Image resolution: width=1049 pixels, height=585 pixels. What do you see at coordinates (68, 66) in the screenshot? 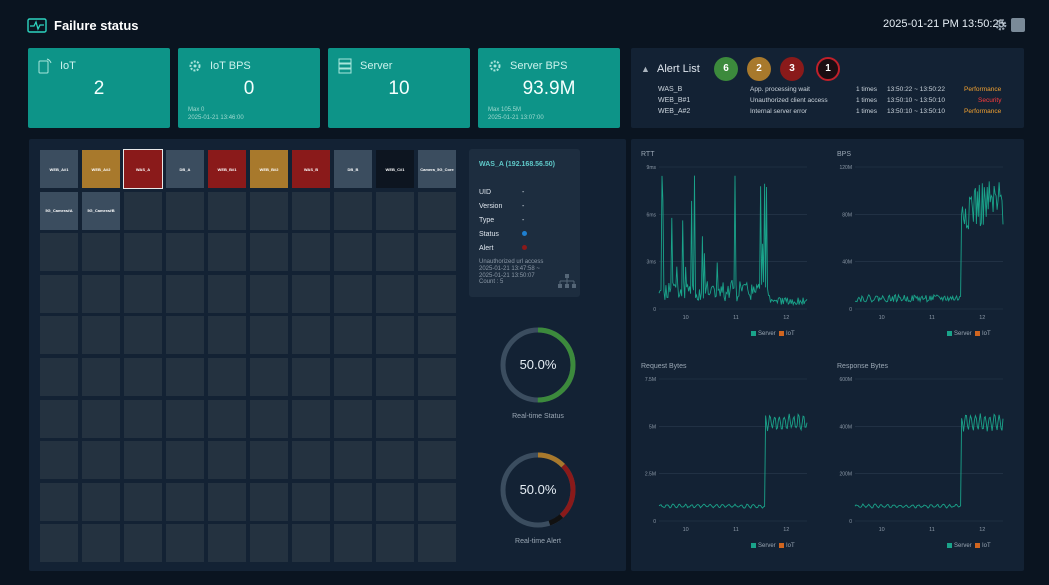
I see `kpi-label: IoT` at bounding box center [68, 66].